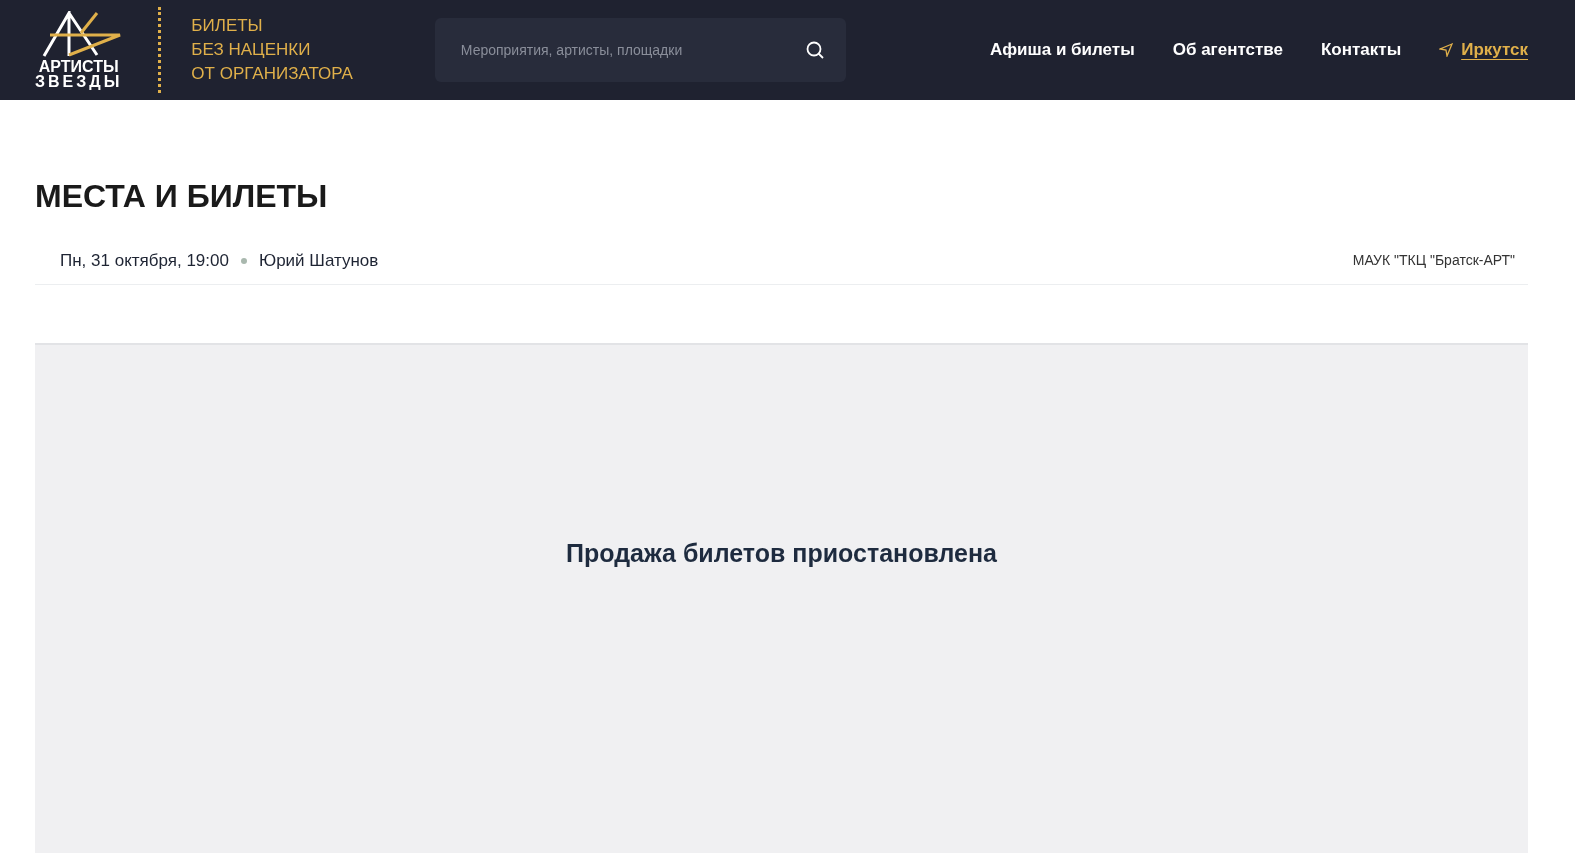 The image size is (1575, 853). What do you see at coordinates (781, 552) in the screenshot?
I see `sales-suspended-message: Продажа билетов приостановлена` at bounding box center [781, 552].